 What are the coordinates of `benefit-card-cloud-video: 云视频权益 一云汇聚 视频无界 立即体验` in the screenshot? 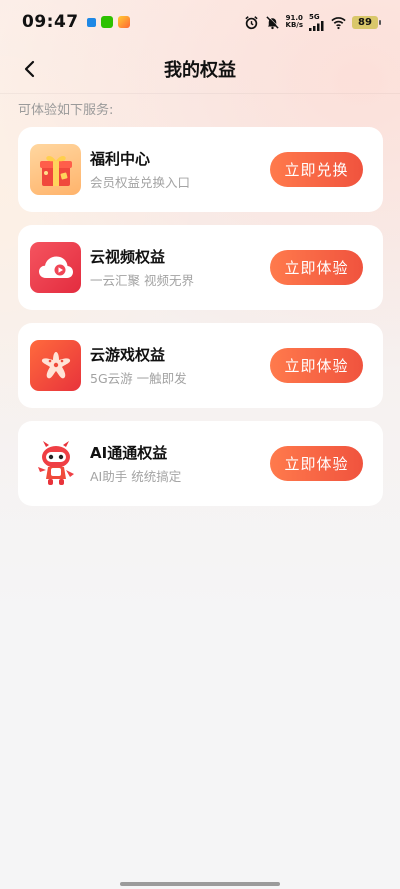 It's located at (200, 267).